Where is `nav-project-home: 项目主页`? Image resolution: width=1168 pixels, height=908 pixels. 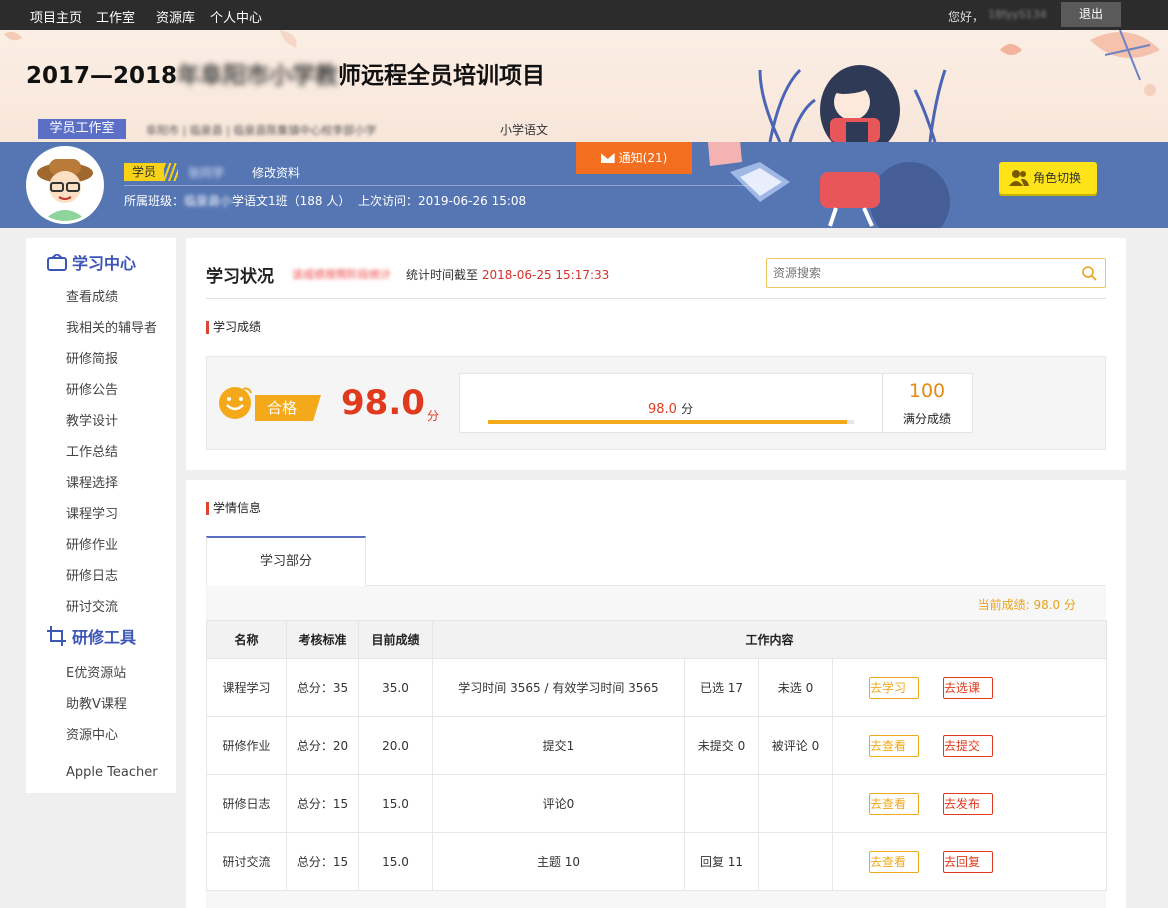
nav-project-home: 项目主页 is located at coordinates (56, 16).